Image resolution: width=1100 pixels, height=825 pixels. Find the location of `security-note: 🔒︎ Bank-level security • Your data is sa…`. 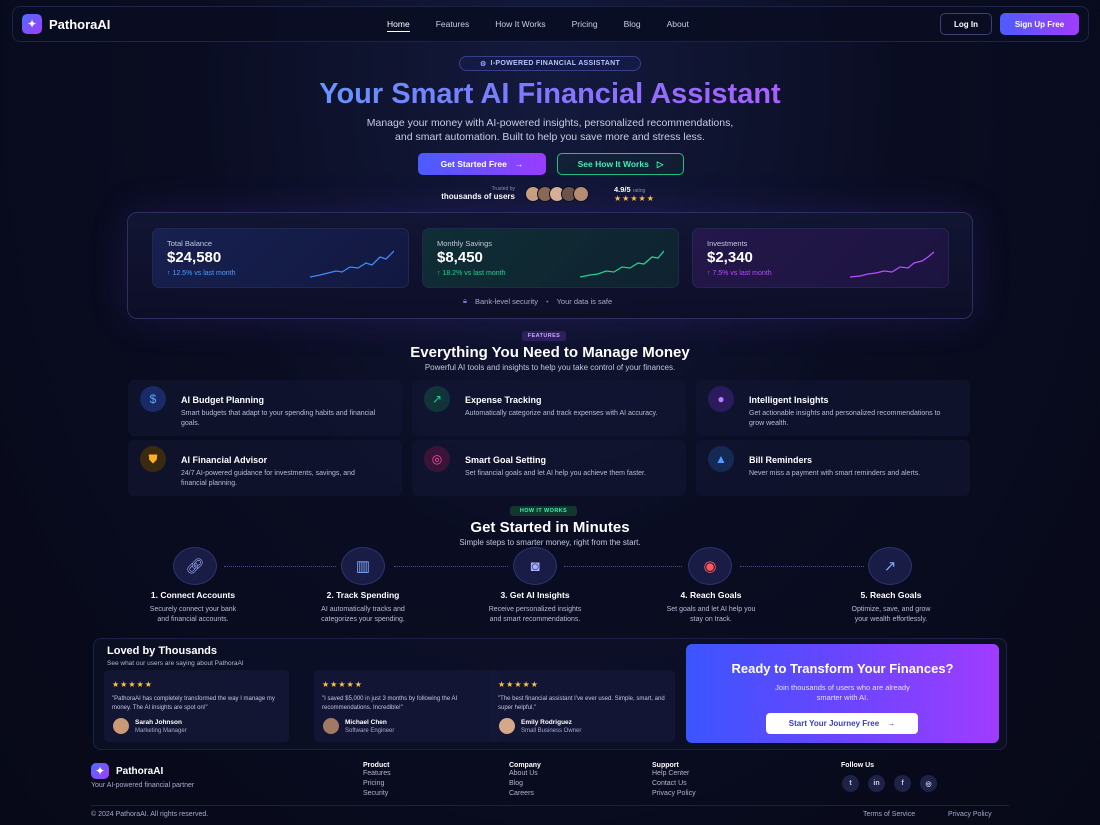

security-note: 🔒︎ Bank-level security • Your data is sa… is located at coordinates (538, 301).